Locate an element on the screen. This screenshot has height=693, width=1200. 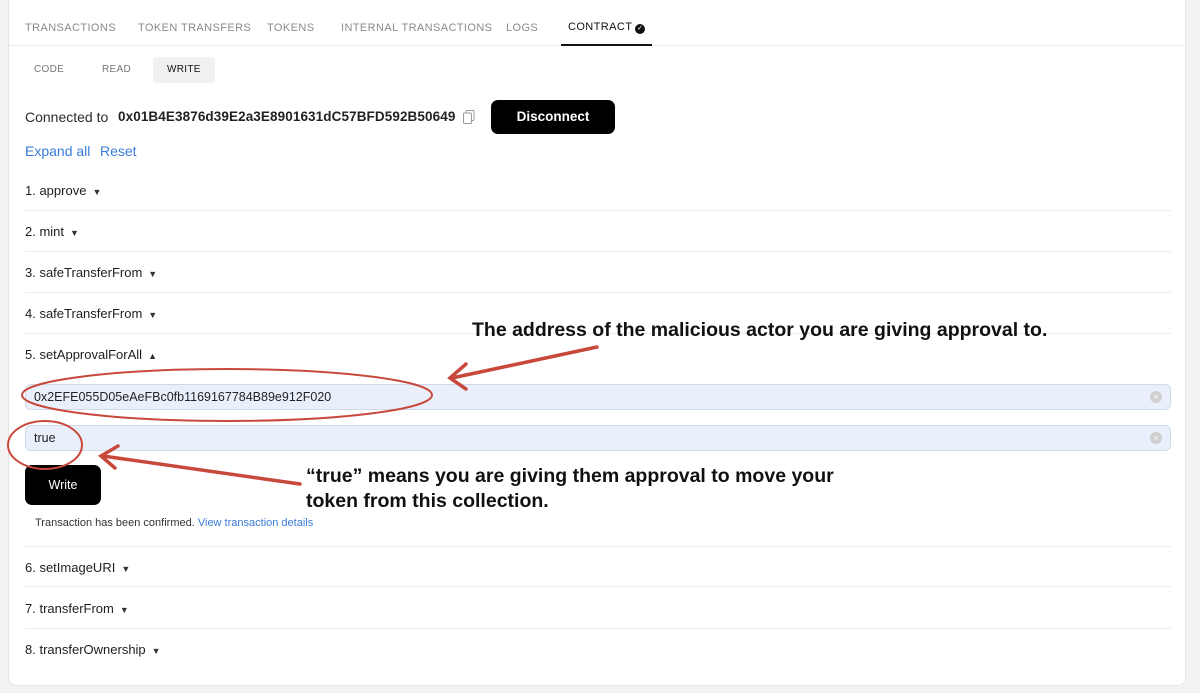
chevron-up-icon: ▲ is located at coordinates (152, 356).